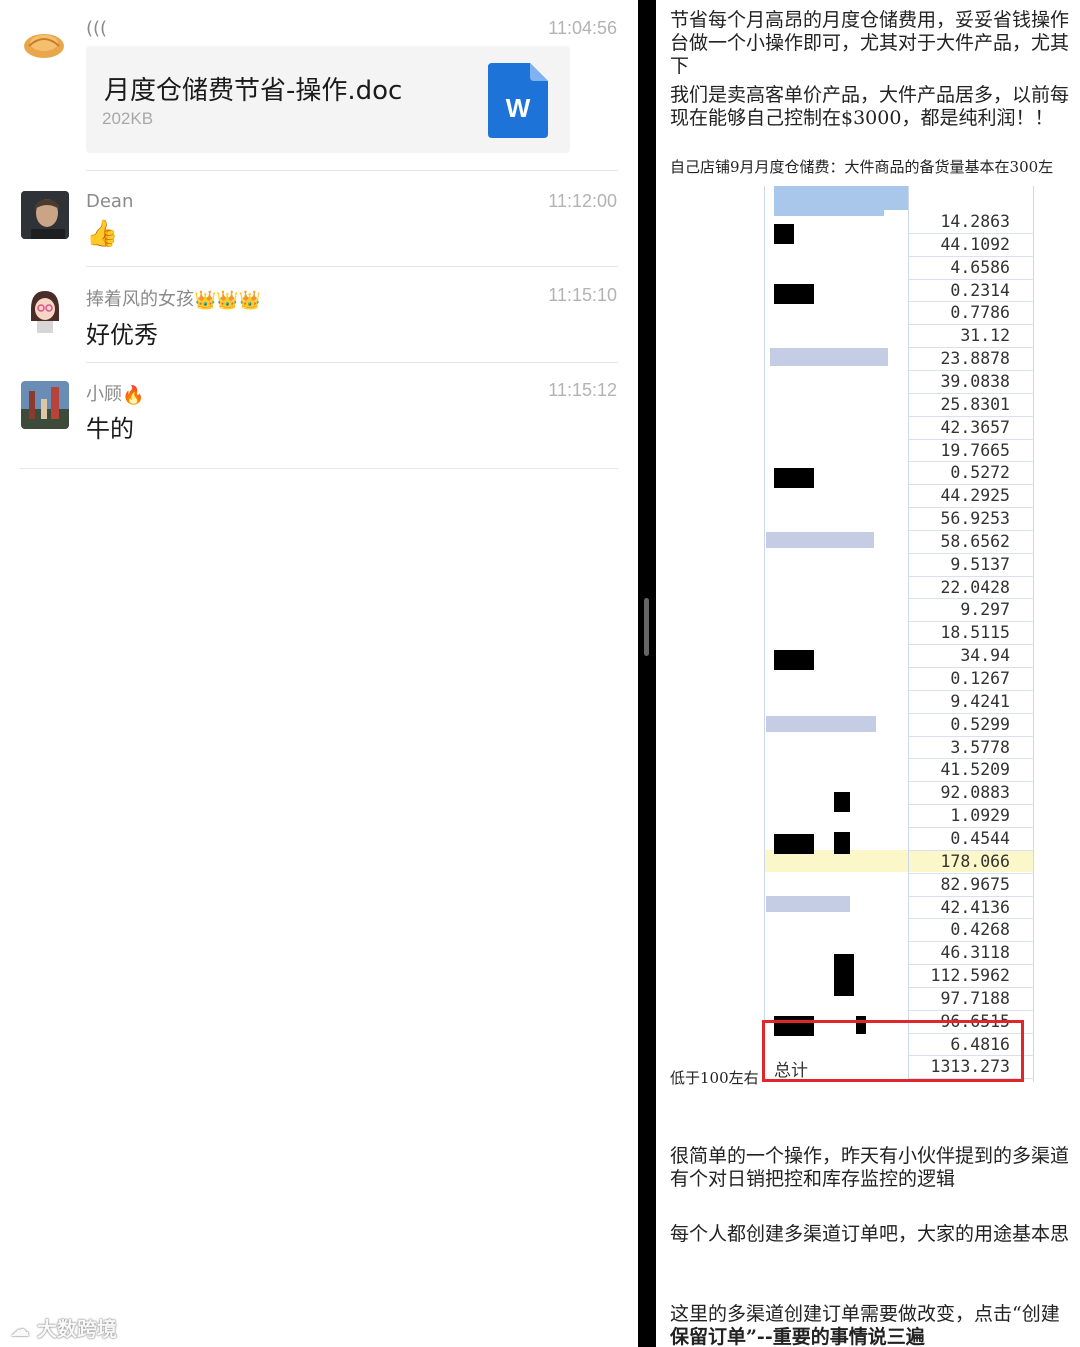  Describe the element at coordinates (980, 313) in the screenshot. I see `table-value-cell: 0.7786` at that location.